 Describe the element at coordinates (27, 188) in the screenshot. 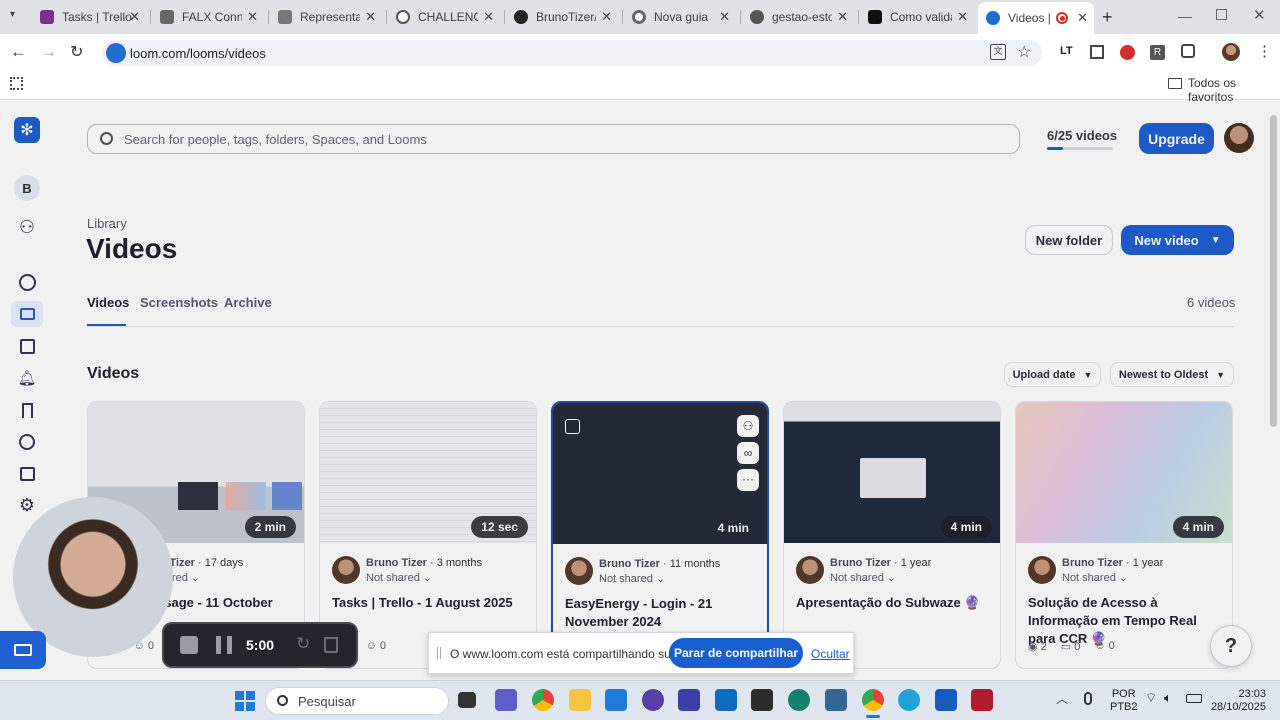

I see `workspace-avatar: B` at that location.